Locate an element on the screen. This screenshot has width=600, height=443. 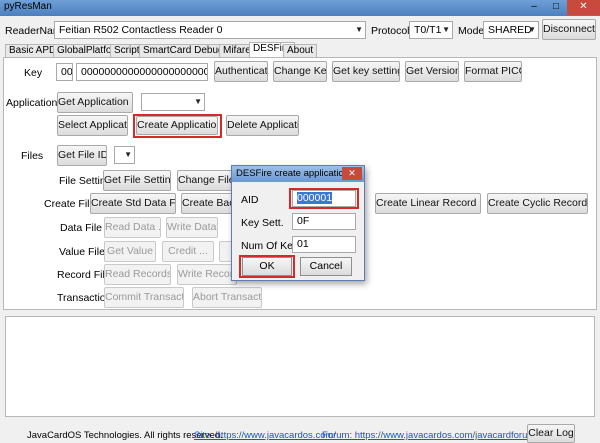
cancel-button: Cancel is located at coordinates (326, 266).